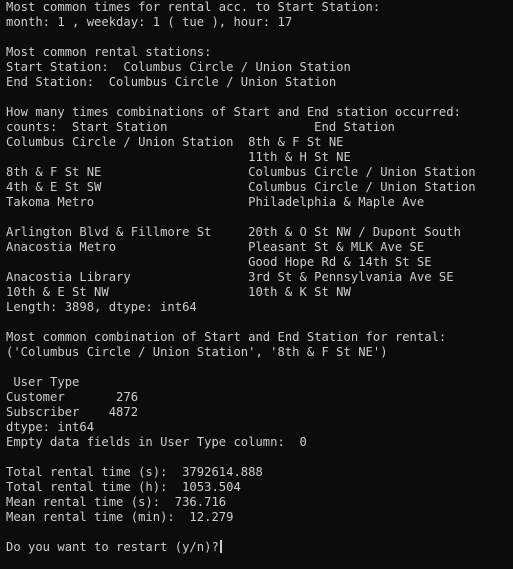 This screenshot has width=513, height=569. I want to click on output-line: 10th & E St NW 10th & K St NW 1, so click(259, 292).